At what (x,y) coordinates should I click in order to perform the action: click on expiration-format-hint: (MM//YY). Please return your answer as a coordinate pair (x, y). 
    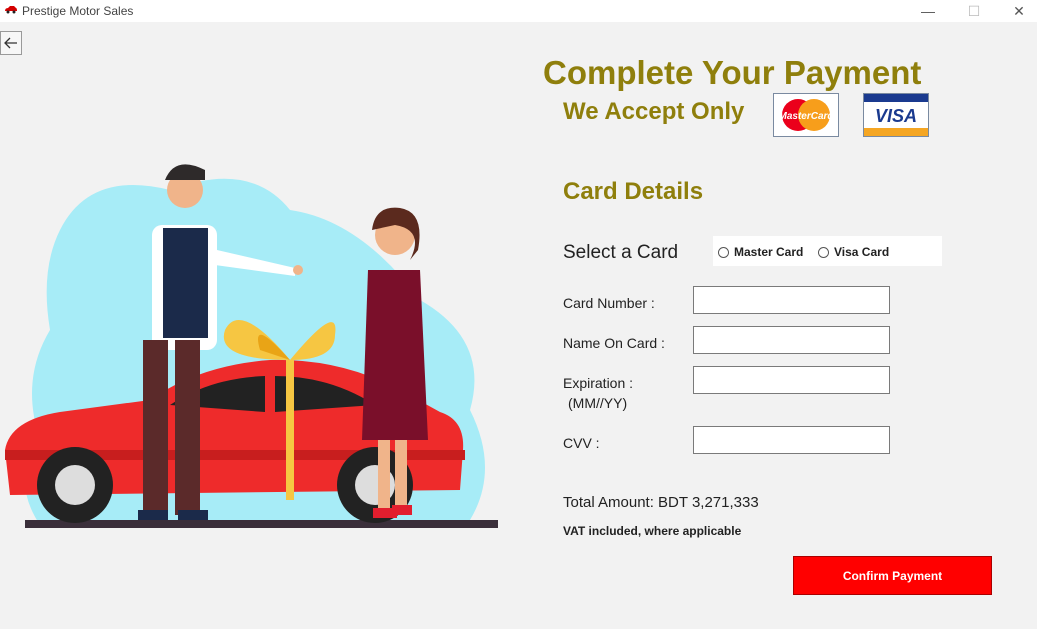
    Looking at the image, I should click on (598, 403).